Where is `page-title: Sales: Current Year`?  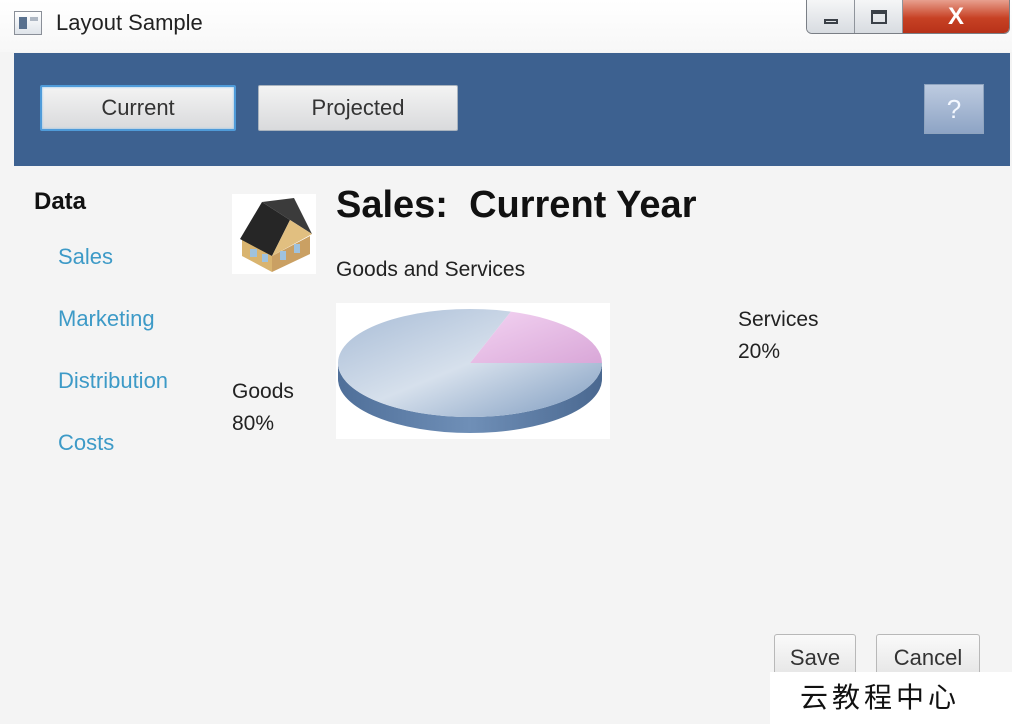
page-title: Sales: Current Year is located at coordinates (516, 205).